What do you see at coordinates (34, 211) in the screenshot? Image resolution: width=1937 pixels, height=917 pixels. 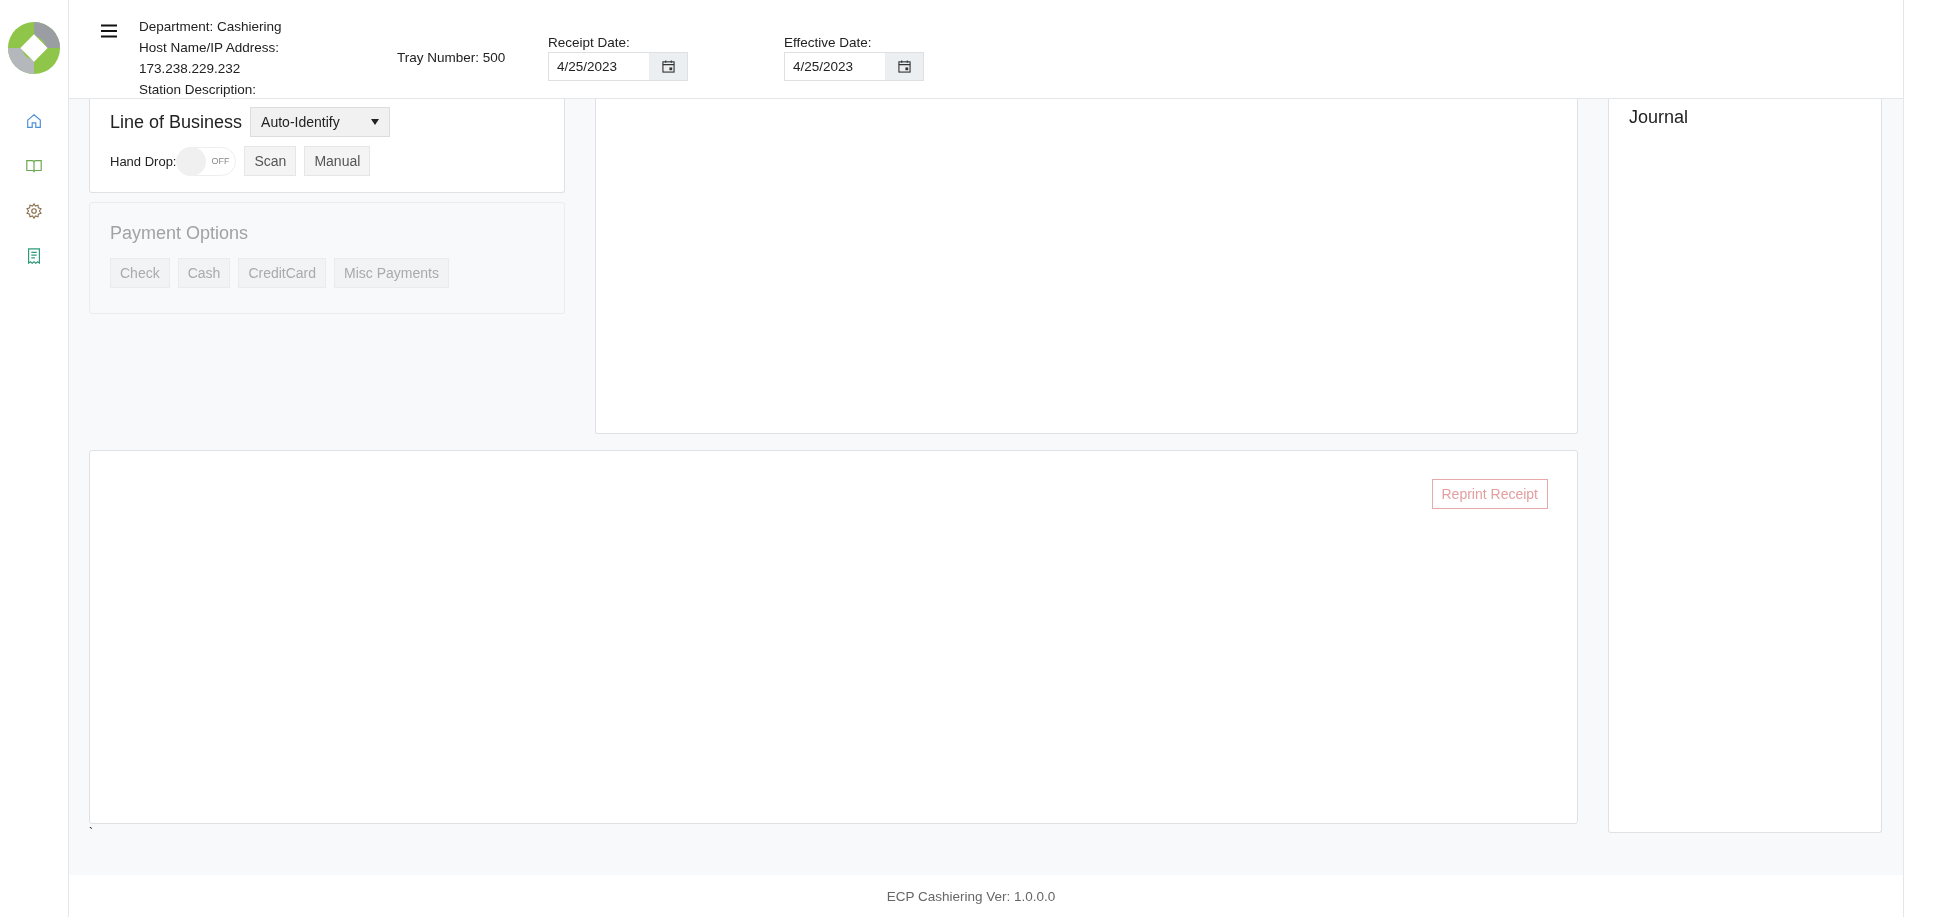 I see `settings-icon` at bounding box center [34, 211].